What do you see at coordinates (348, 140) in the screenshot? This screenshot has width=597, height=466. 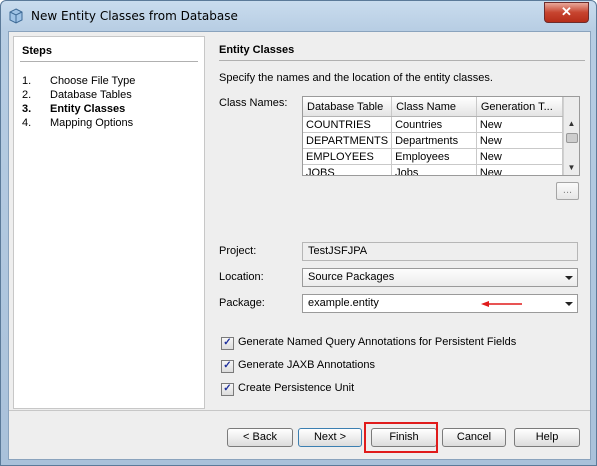 I see `cell-database-table: DEPARTMENTS` at bounding box center [348, 140].